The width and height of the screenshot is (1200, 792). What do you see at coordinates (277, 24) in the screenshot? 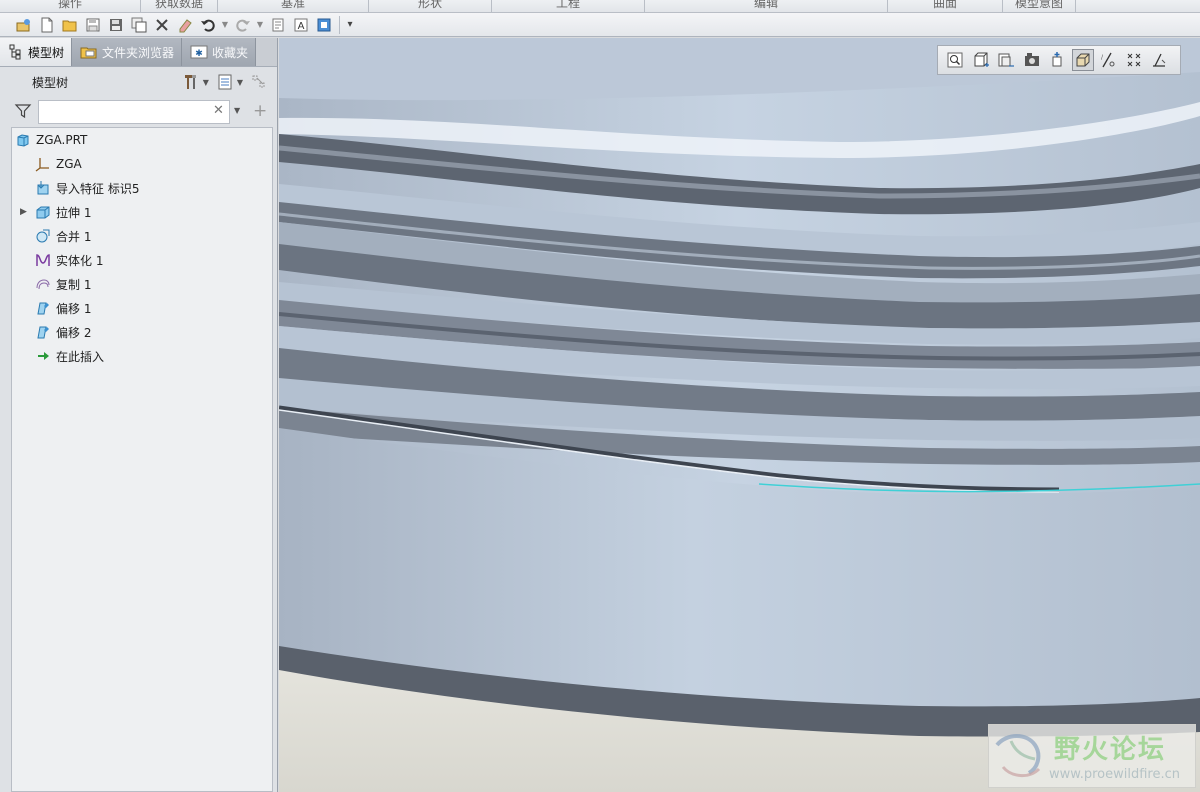
I see `regenerate-icon` at bounding box center [277, 24].